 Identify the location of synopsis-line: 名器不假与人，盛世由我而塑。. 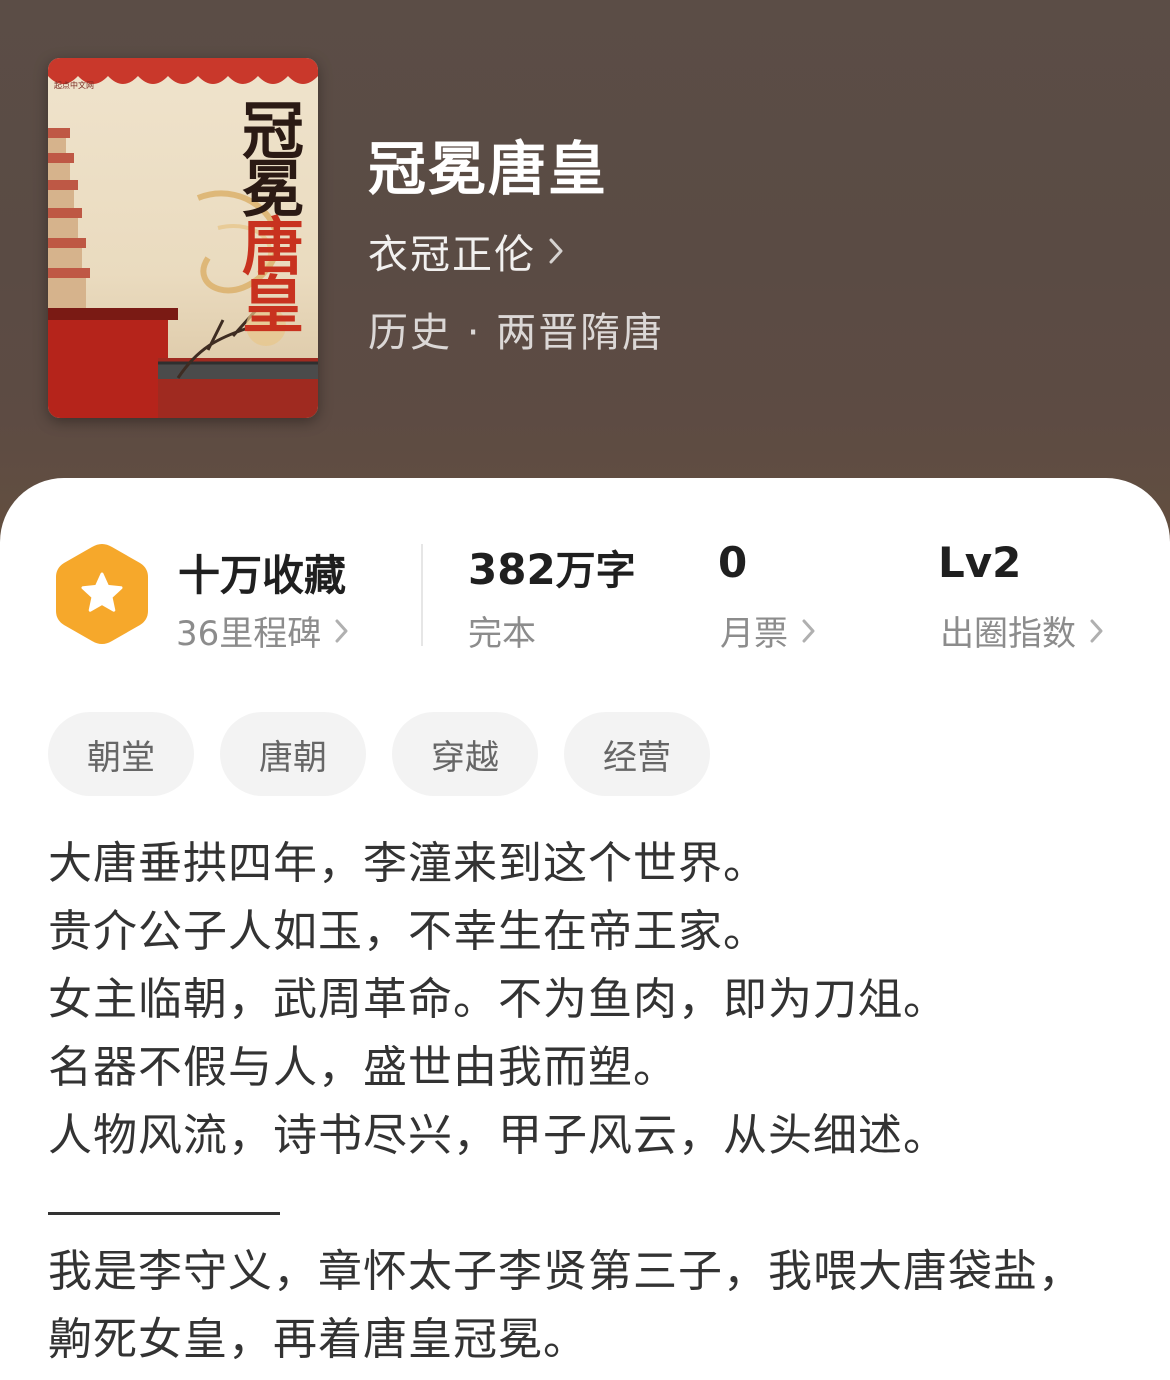
(363, 1067).